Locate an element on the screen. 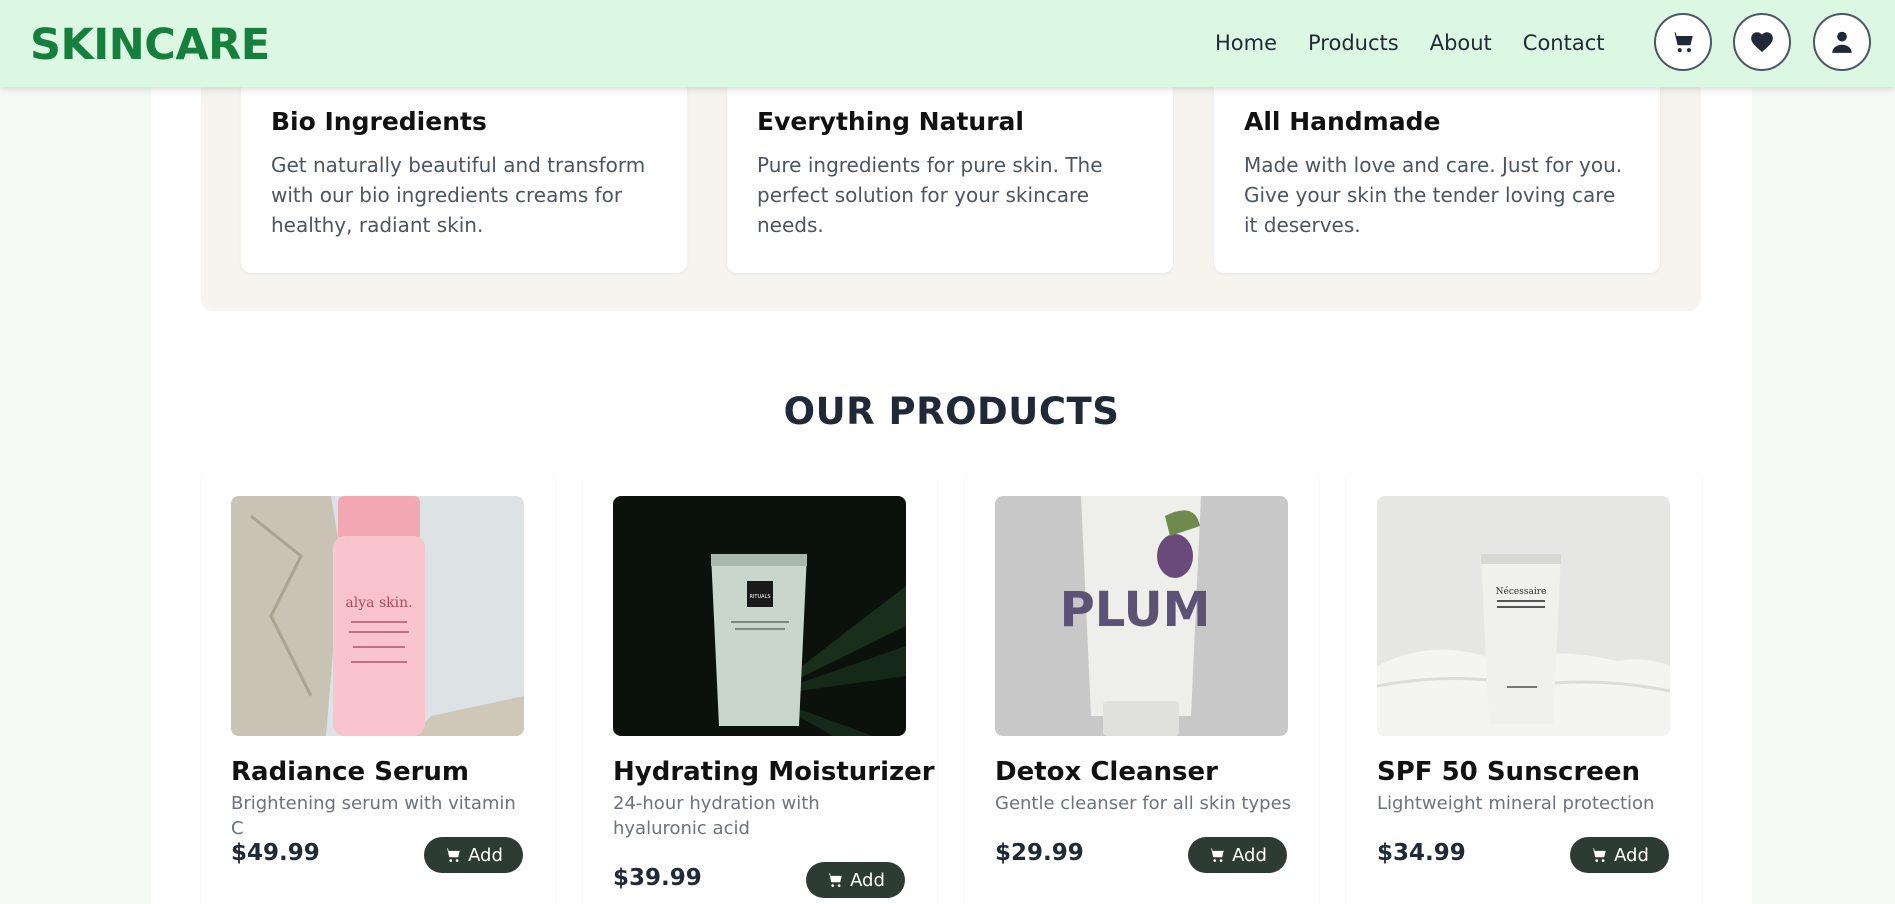 Image resolution: width=1895 pixels, height=904 pixels. products-section-title: OUR PRODUCTS is located at coordinates (951, 411).